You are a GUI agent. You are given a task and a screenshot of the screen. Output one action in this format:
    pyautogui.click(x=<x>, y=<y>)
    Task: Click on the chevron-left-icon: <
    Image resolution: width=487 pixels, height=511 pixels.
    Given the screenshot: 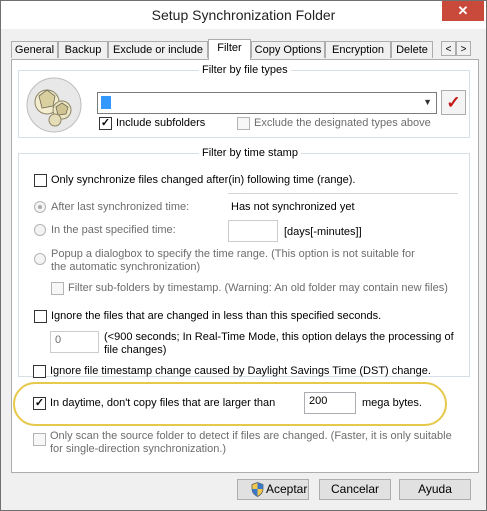 What is the action you would take?
    pyautogui.click(x=448, y=49)
    